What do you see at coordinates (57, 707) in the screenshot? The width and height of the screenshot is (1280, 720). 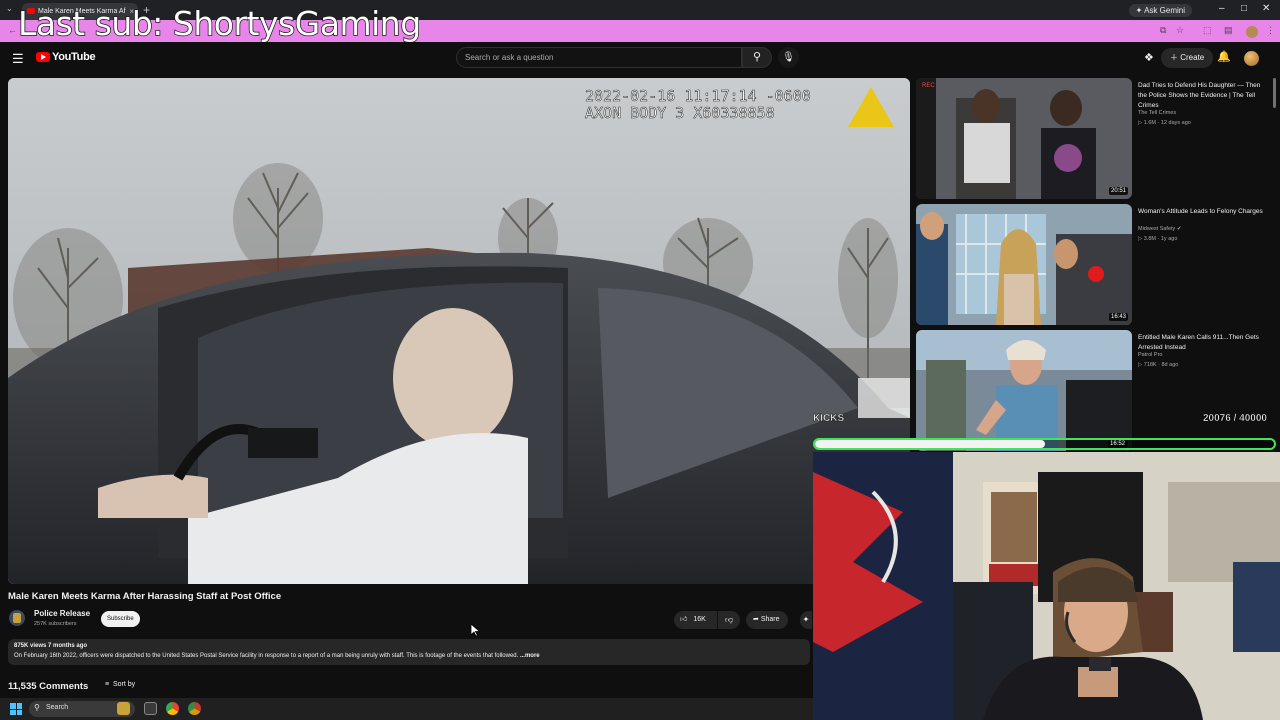 I see `taskbar-search-label: Search` at bounding box center [57, 707].